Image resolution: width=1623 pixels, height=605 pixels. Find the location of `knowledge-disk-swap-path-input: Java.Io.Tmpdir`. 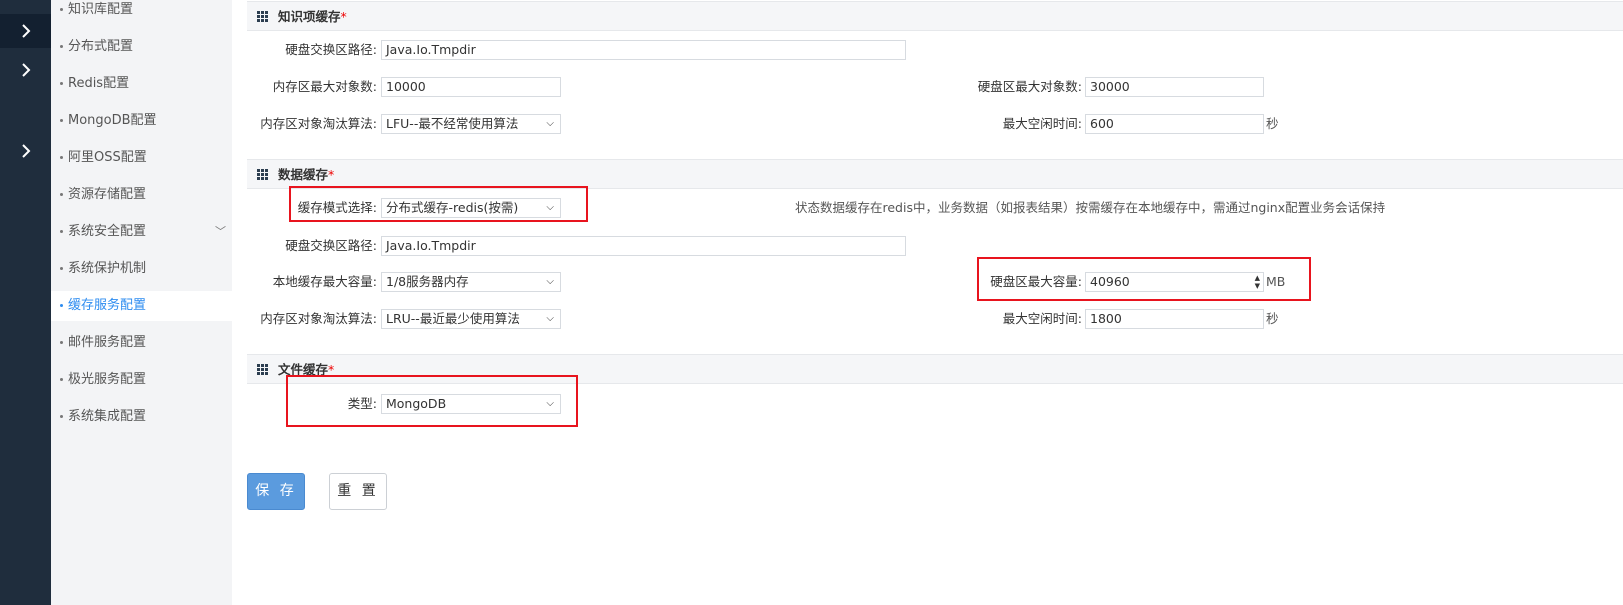

knowledge-disk-swap-path-input: Java.Io.Tmpdir is located at coordinates (643, 50).